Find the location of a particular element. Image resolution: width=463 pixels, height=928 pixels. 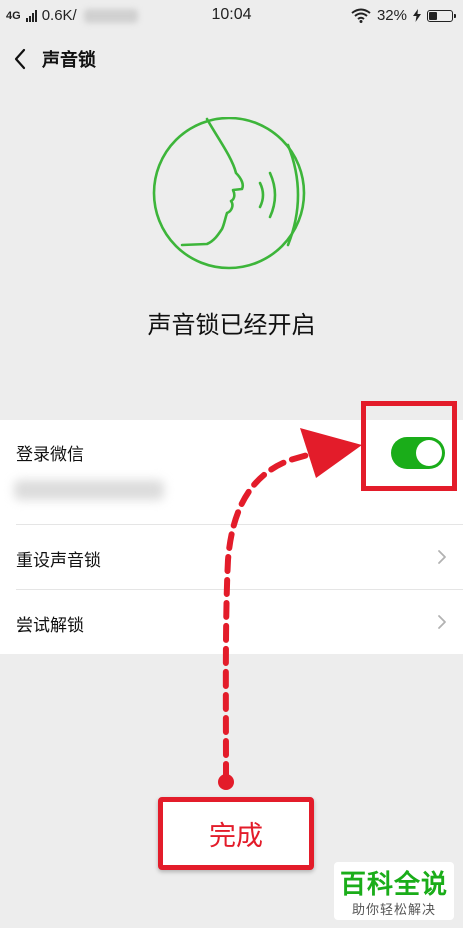

status-right: 32% is located at coordinates (403, 15).